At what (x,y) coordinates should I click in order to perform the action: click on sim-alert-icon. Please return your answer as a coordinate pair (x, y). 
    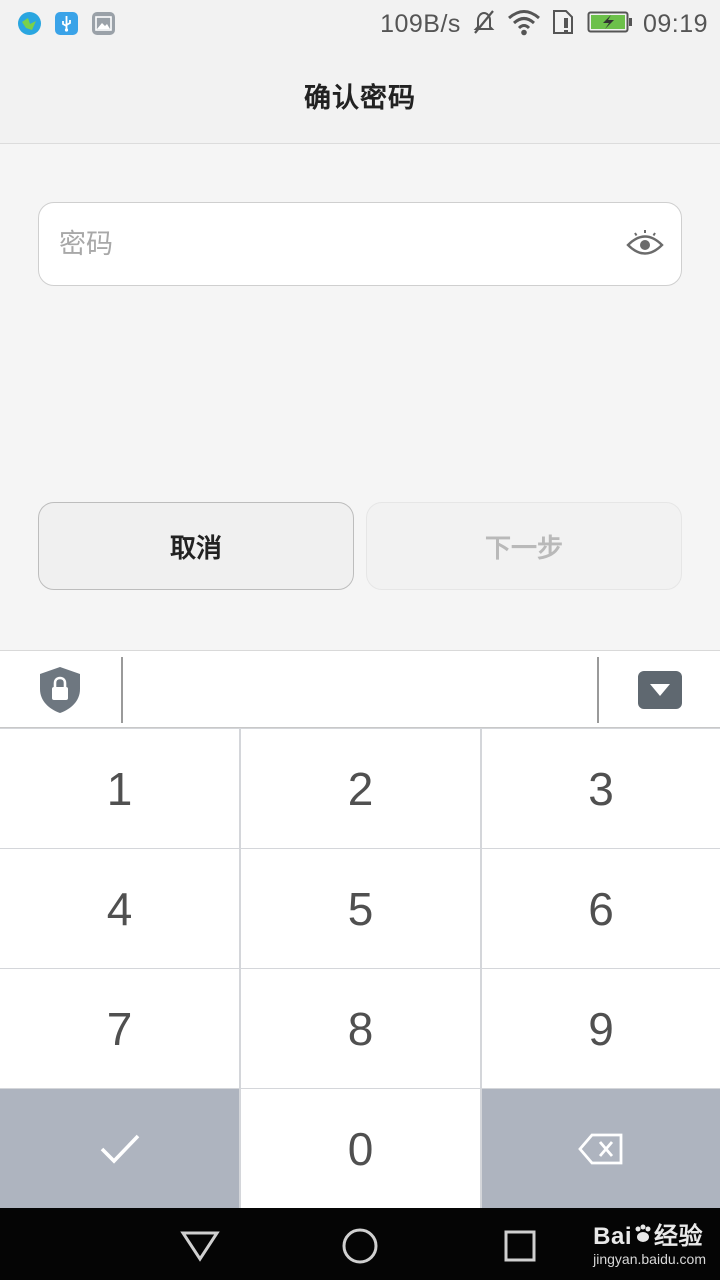
    Looking at the image, I should click on (564, 24).